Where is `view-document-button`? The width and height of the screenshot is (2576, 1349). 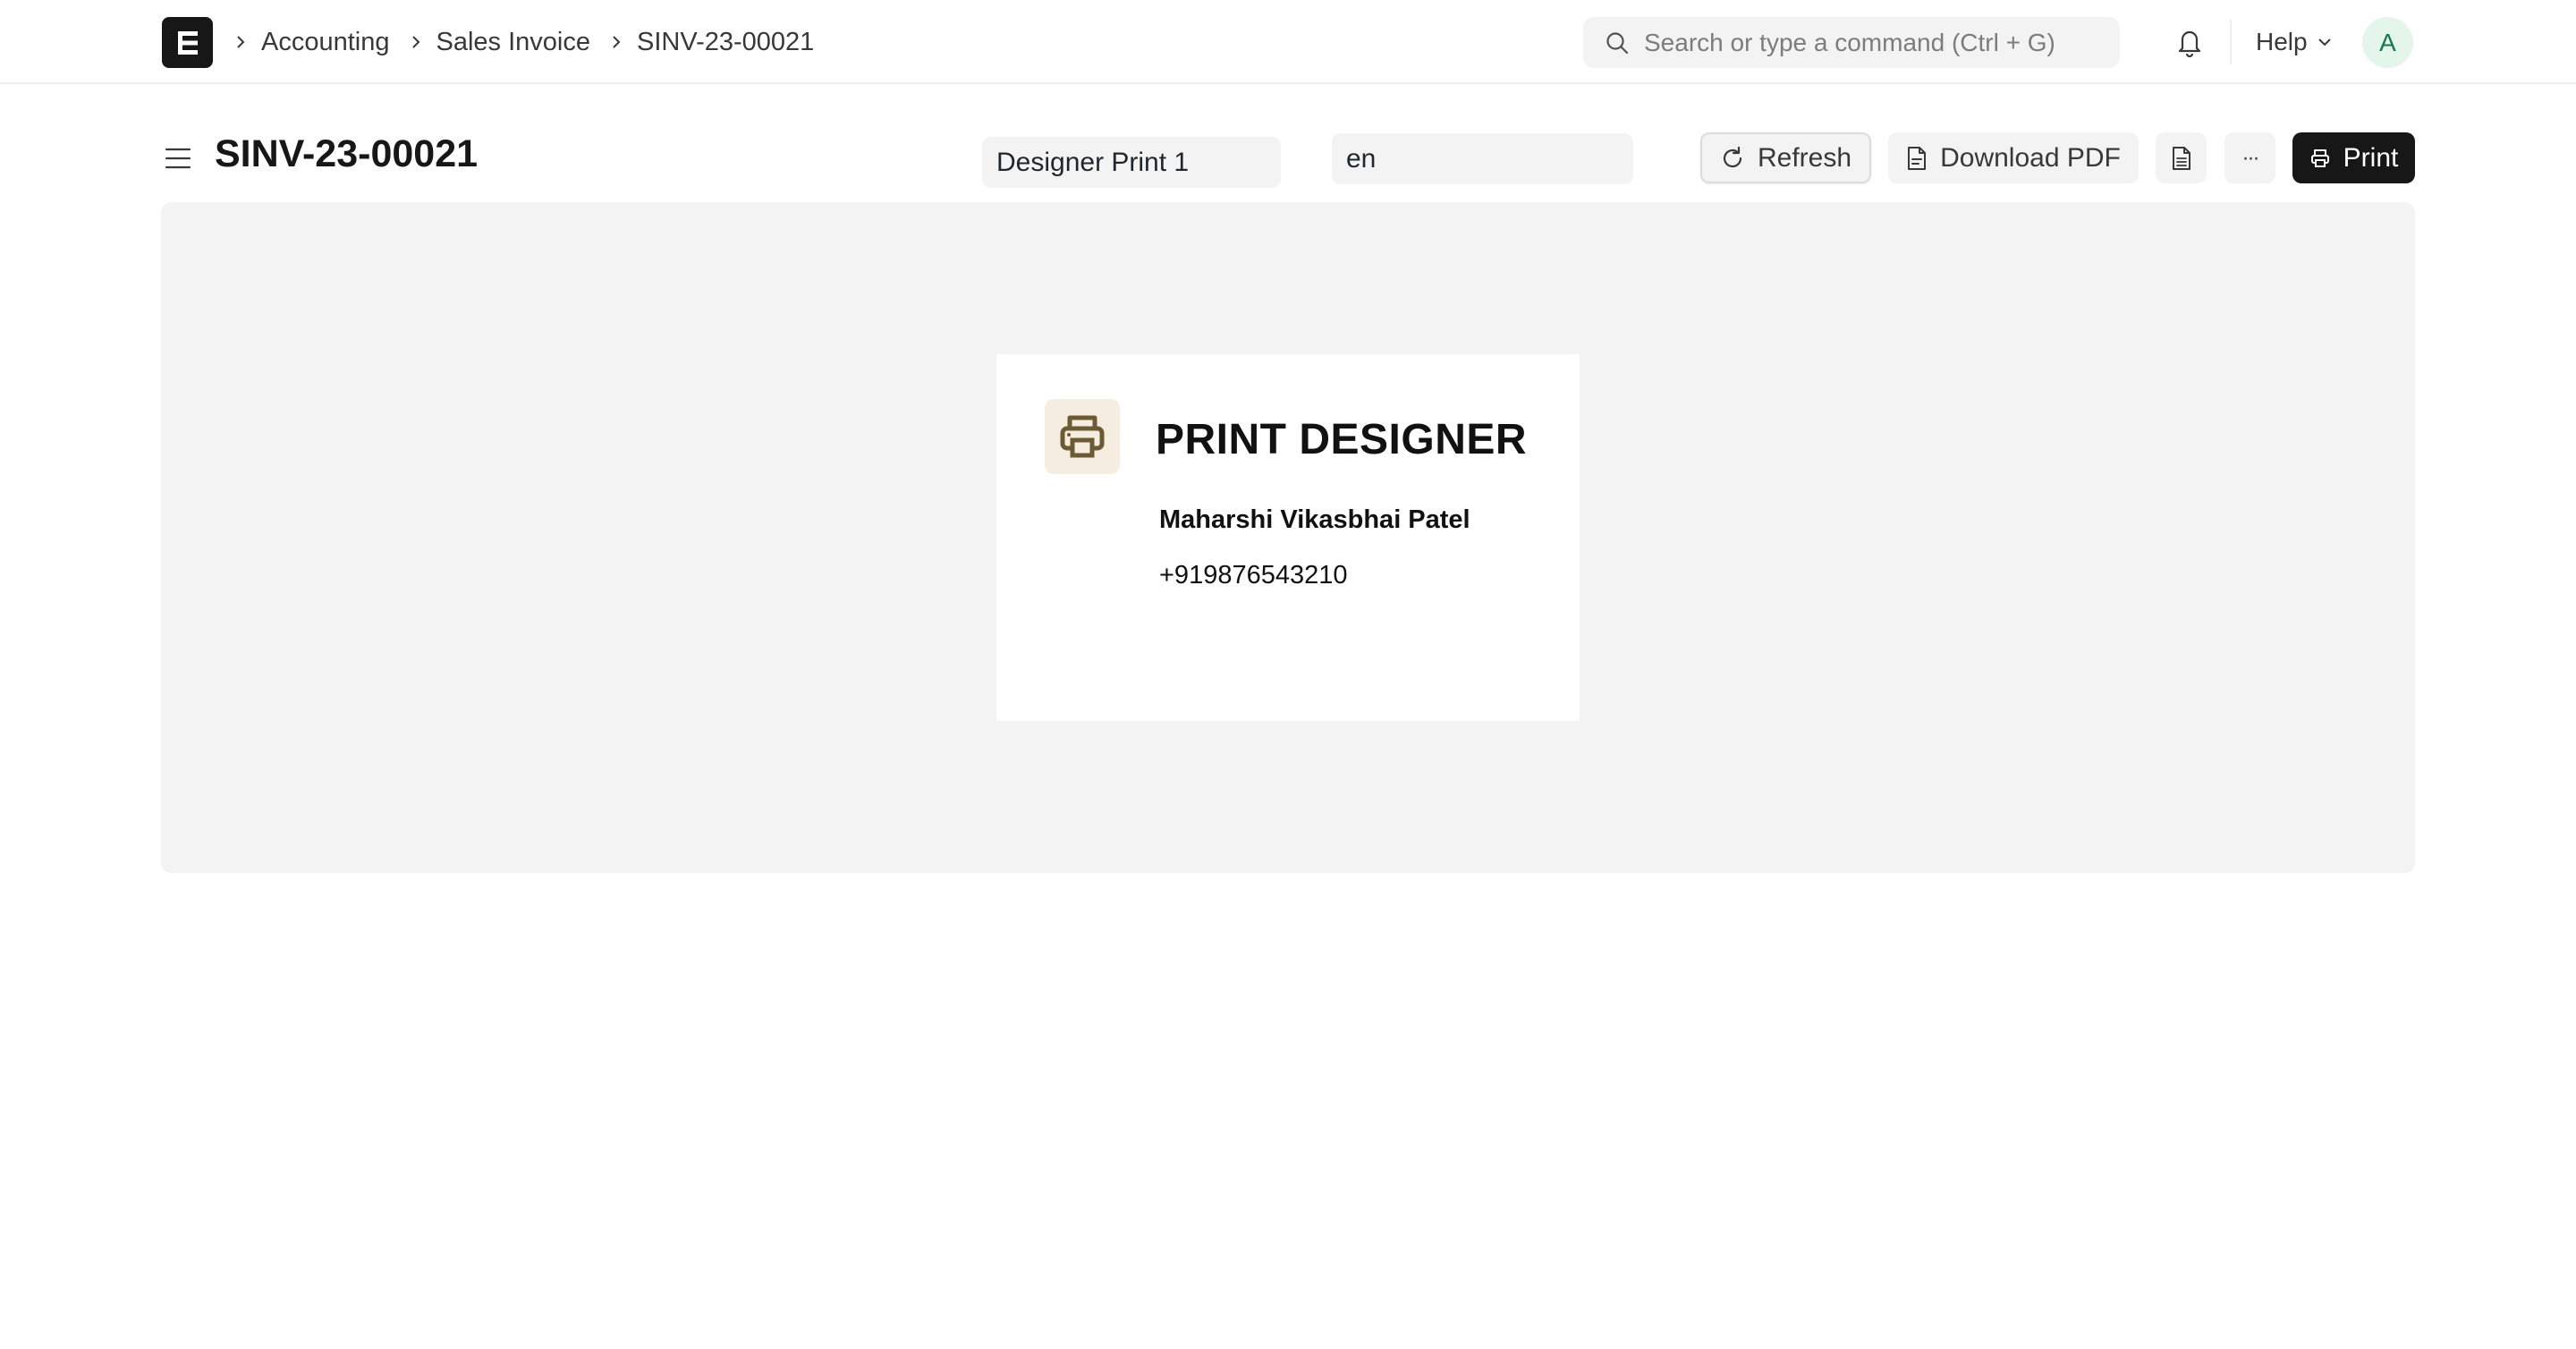
view-document-button is located at coordinates (2181, 157).